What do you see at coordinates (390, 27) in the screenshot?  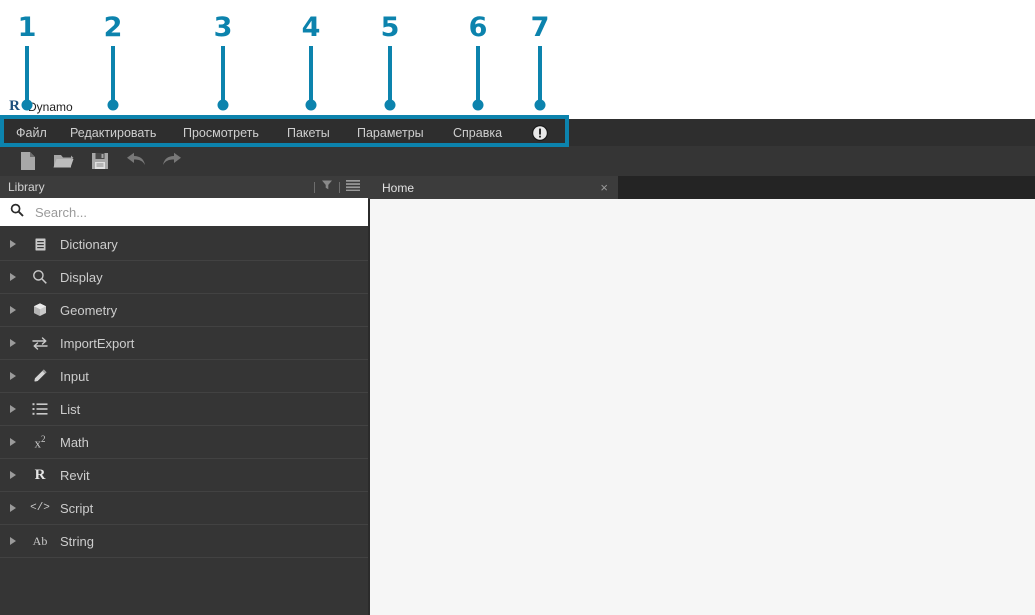 I see `callout-number-5: 5` at bounding box center [390, 27].